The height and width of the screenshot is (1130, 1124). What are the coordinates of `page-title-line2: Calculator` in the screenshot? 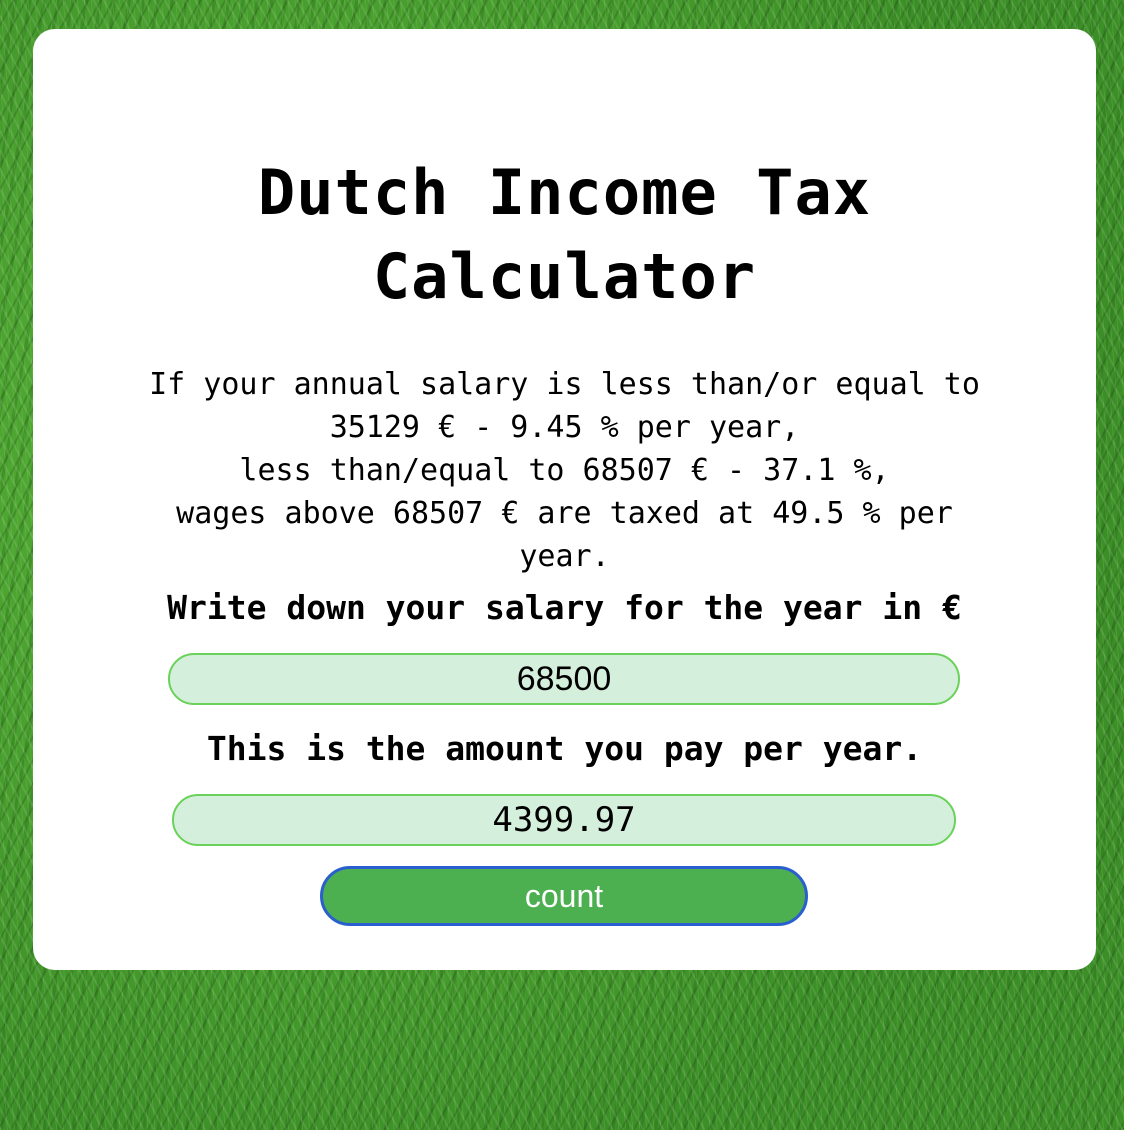 It's located at (564, 276).